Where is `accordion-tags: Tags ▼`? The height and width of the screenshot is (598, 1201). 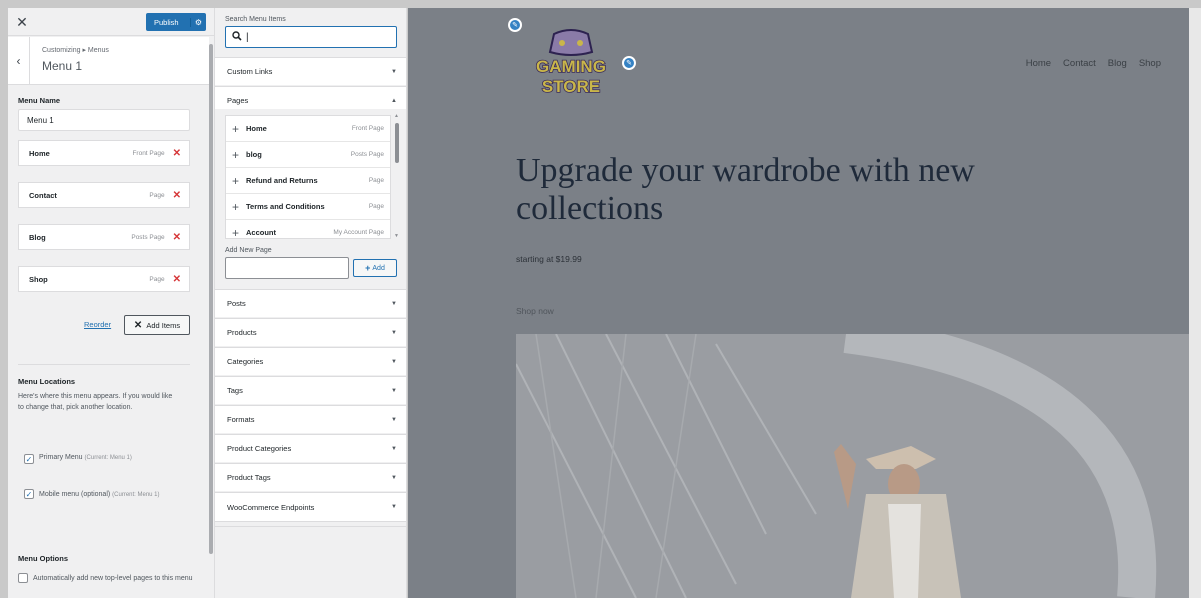 accordion-tags: Tags ▼ is located at coordinates (310, 390).